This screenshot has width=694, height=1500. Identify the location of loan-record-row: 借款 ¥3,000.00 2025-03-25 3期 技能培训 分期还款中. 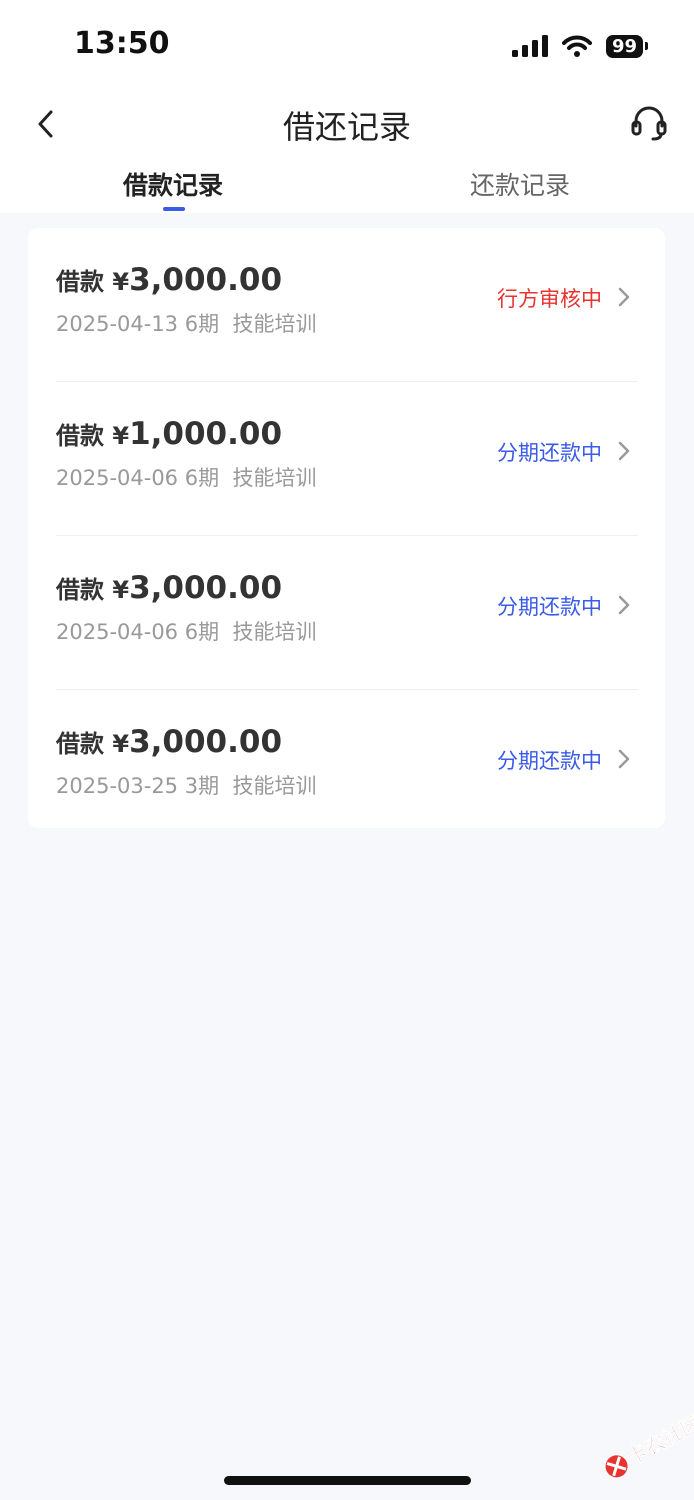
(347, 767).